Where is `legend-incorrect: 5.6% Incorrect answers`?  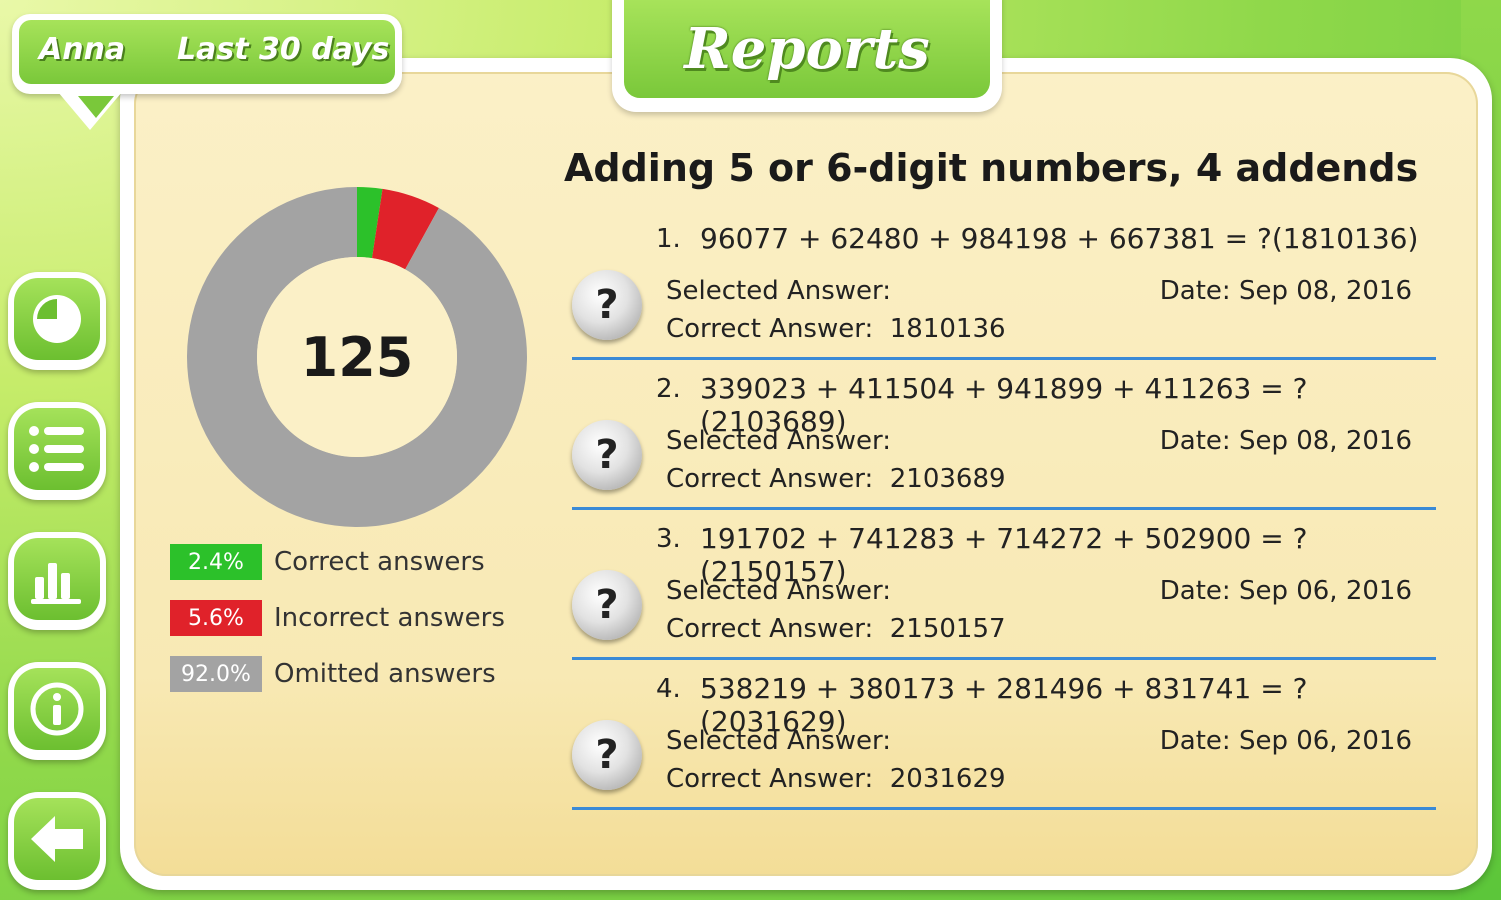 legend-incorrect: 5.6% Incorrect answers is located at coordinates (337, 618).